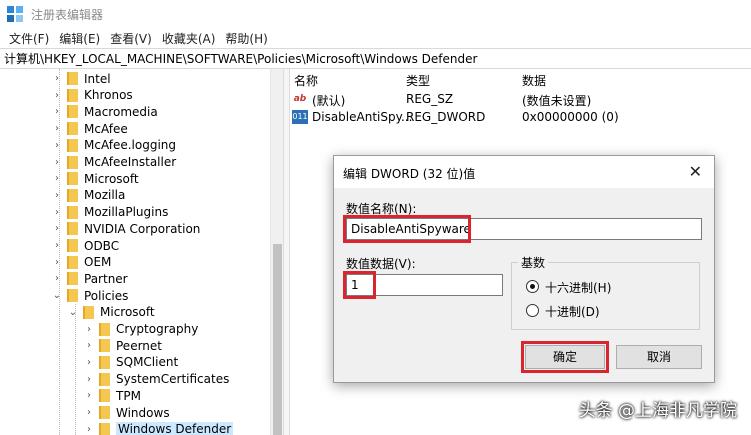 Image resolution: width=751 pixels, height=435 pixels. What do you see at coordinates (135, 78) in the screenshot?
I see `tree-item: › Intel` at bounding box center [135, 78].